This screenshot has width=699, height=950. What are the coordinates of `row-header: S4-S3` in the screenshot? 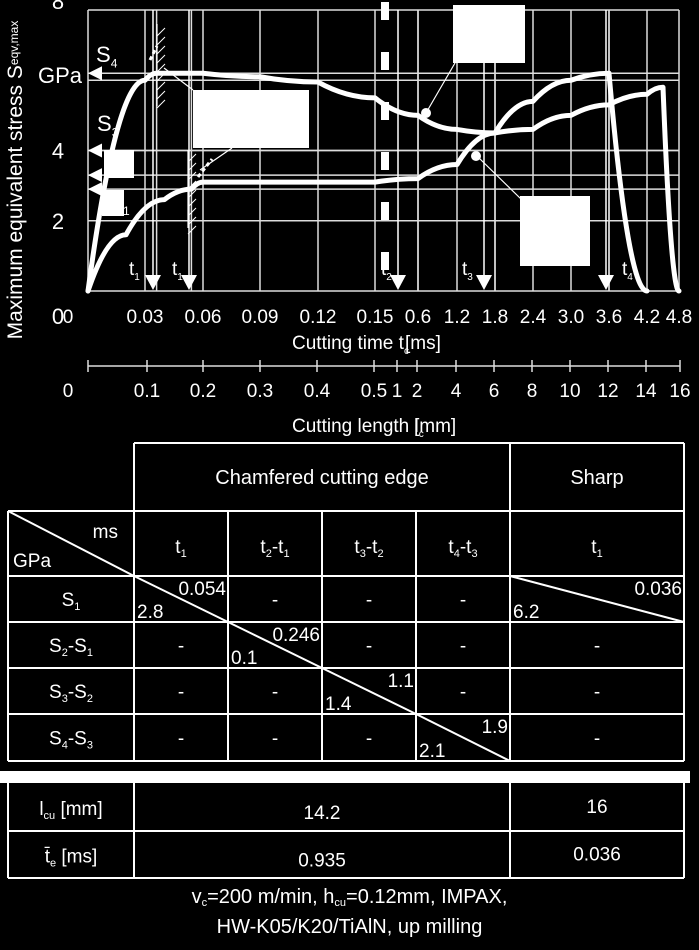 It's located at (71, 740).